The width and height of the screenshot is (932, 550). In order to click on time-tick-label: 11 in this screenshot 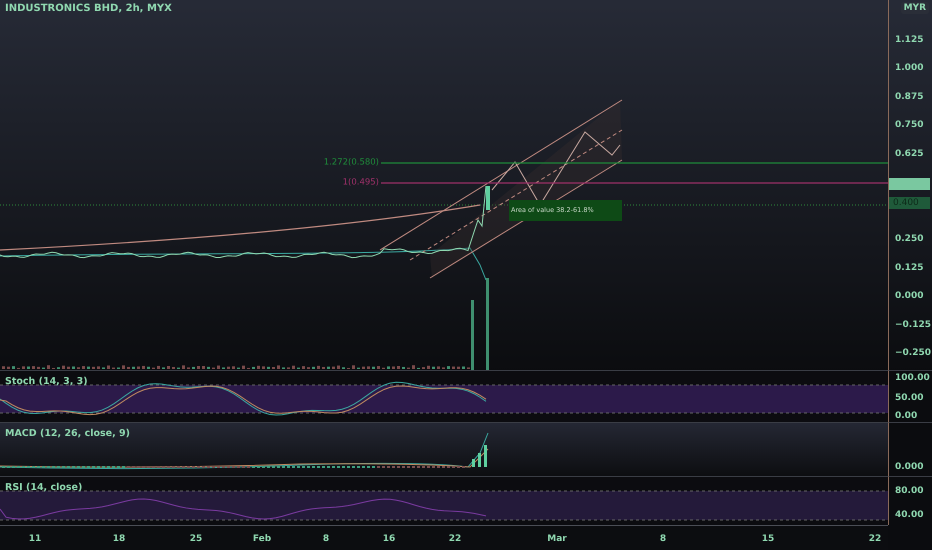, I will do `click(35, 539)`.